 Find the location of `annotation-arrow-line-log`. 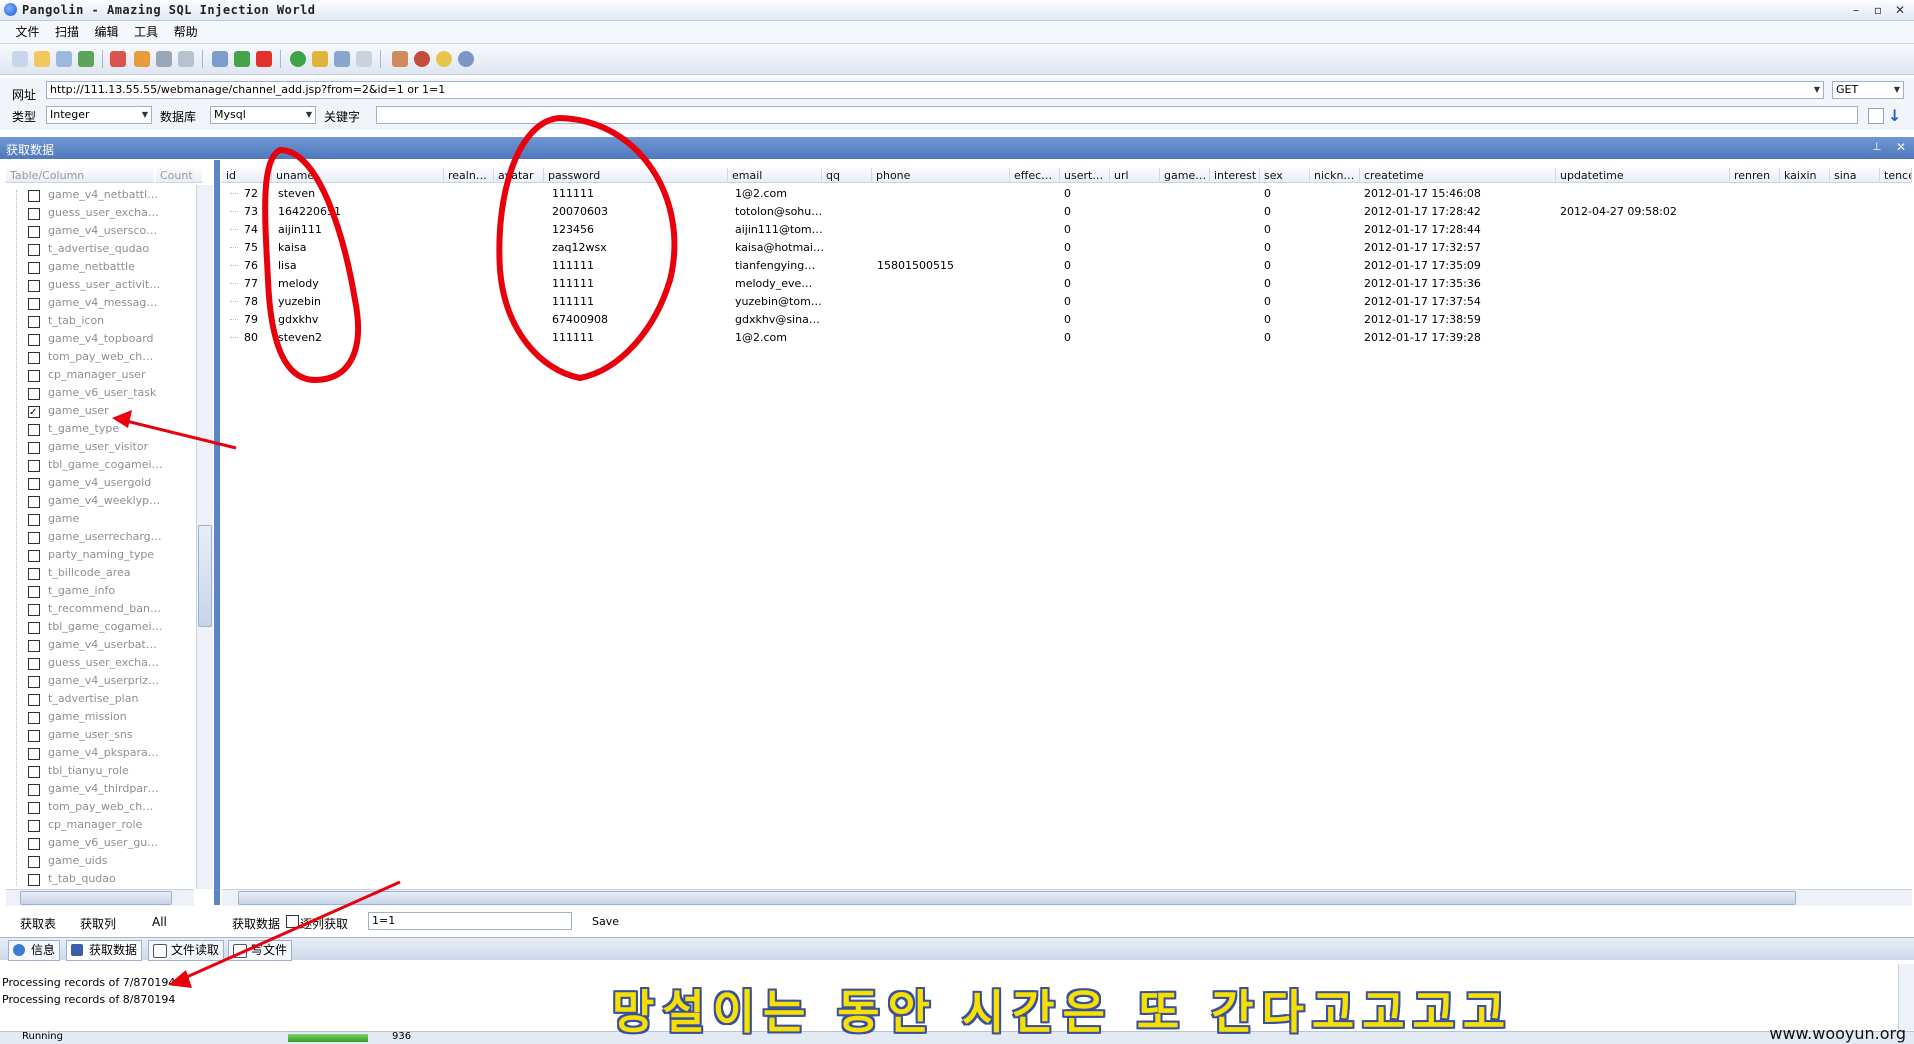

annotation-arrow-line-log is located at coordinates (290, 931).